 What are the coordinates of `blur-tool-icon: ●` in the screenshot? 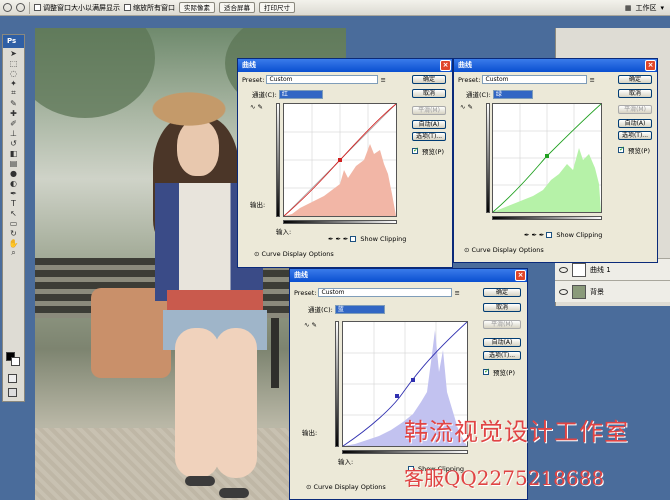 It's located at (13, 173).